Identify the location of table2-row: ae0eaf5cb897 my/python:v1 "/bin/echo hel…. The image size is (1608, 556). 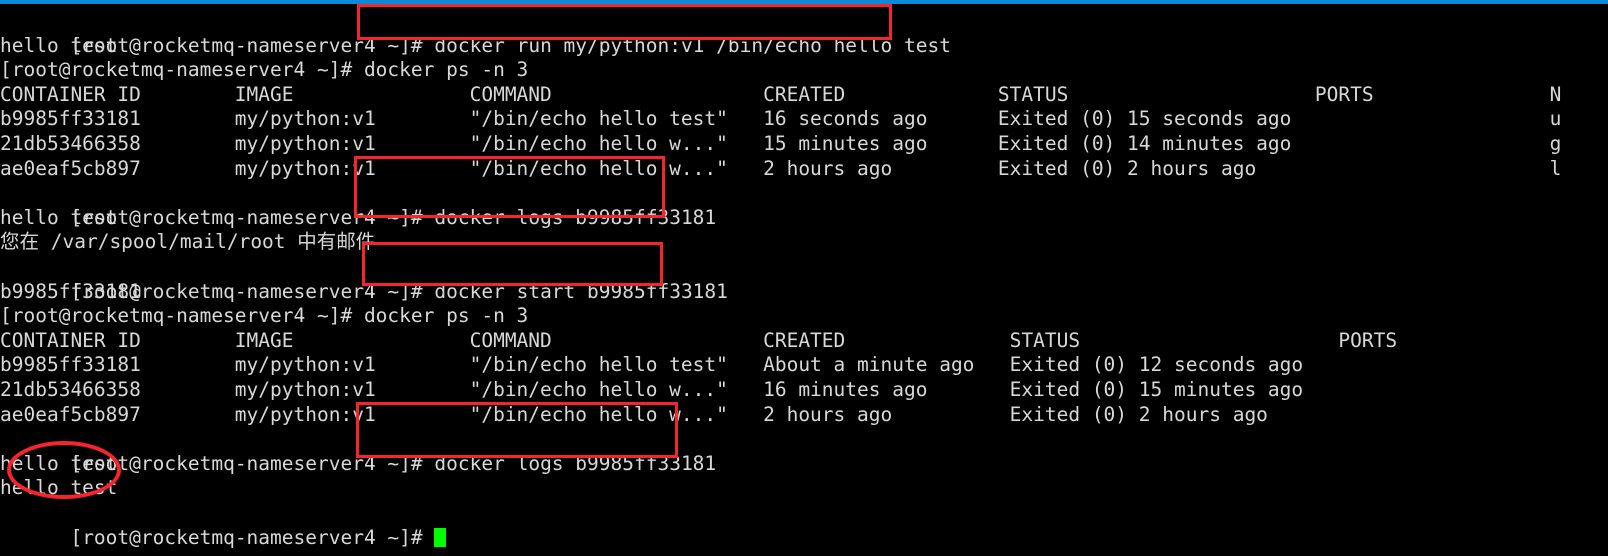
(634, 414).